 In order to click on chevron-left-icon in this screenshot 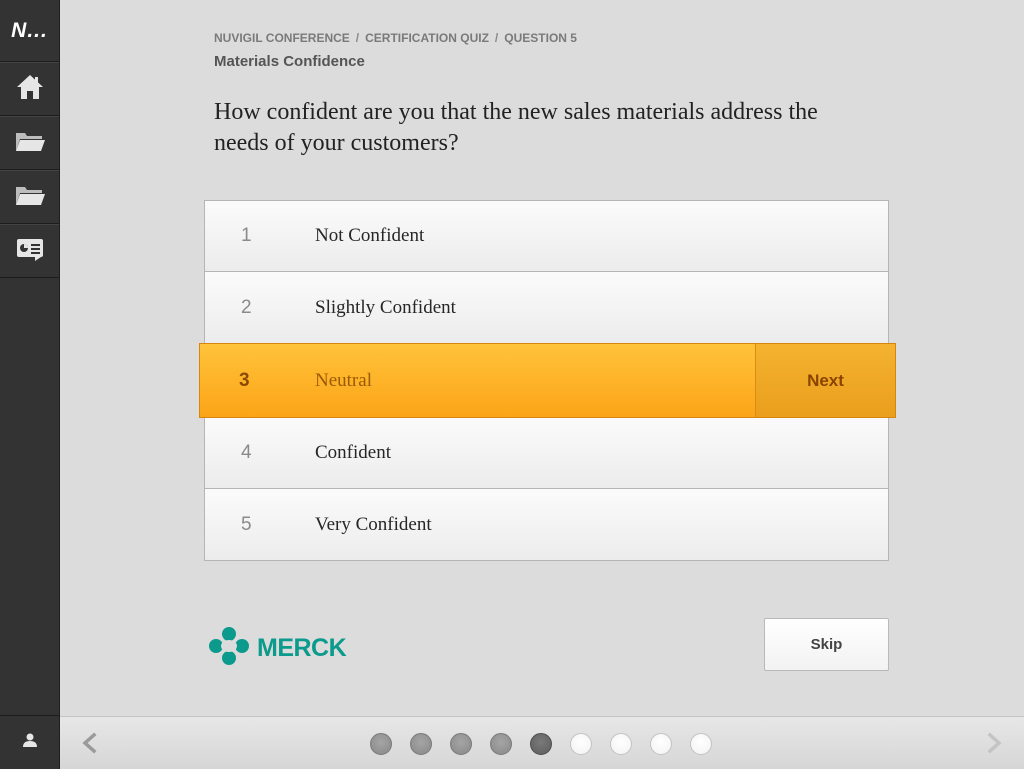, I will do `click(90, 745)`.